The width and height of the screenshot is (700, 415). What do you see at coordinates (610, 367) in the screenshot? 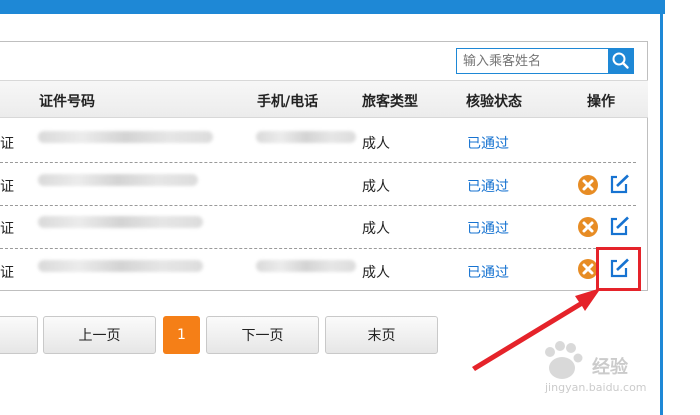
I see `watermark-brand: 经验` at bounding box center [610, 367].